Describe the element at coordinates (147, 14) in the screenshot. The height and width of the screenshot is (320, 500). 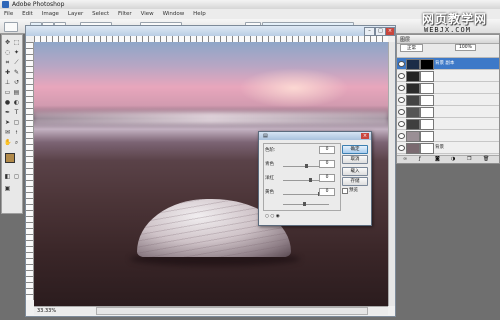
I see `menu-view: View` at that location.